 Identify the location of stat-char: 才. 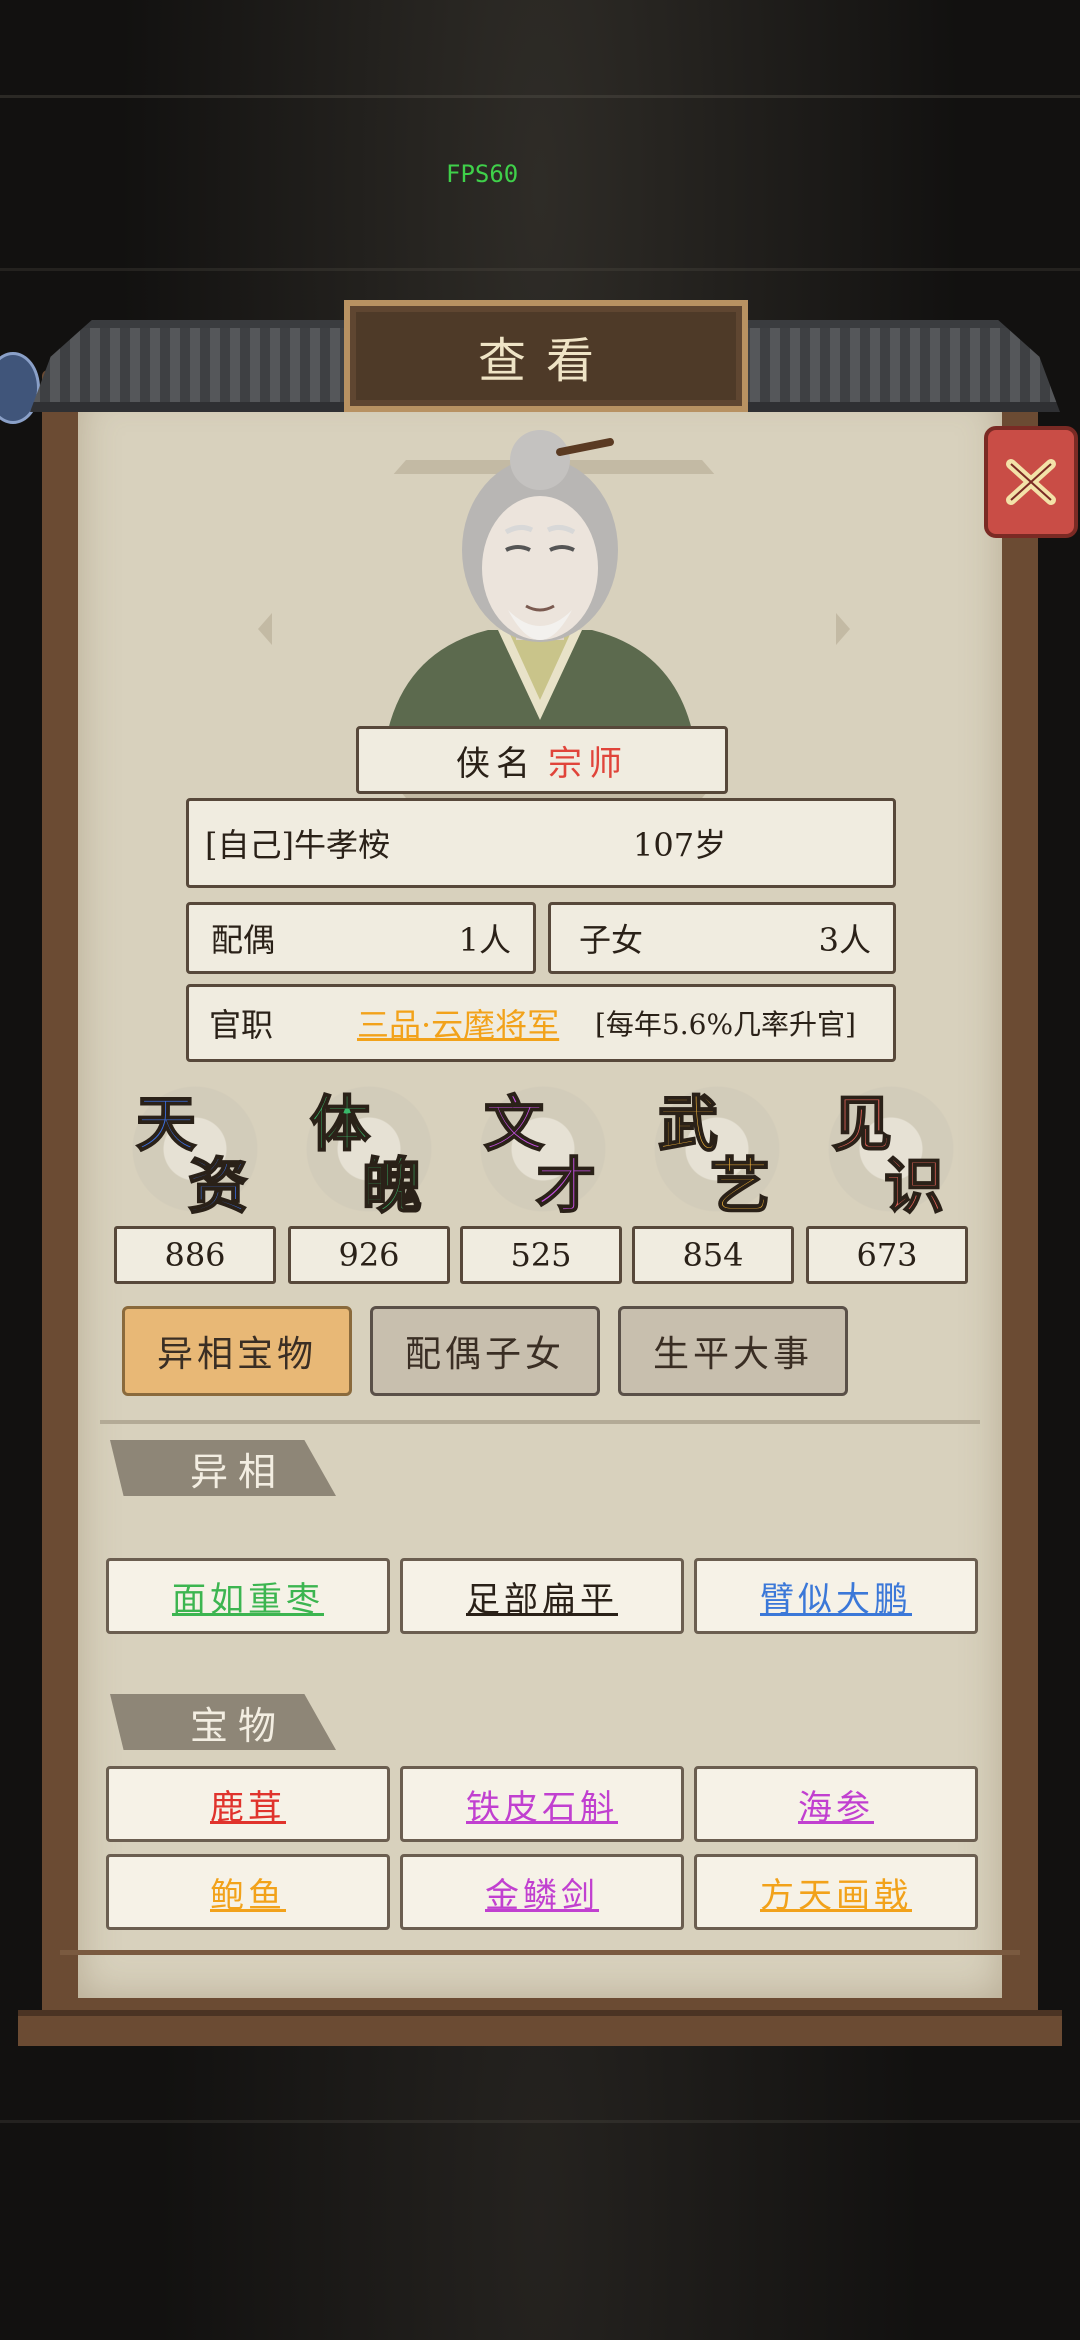
(566, 1187).